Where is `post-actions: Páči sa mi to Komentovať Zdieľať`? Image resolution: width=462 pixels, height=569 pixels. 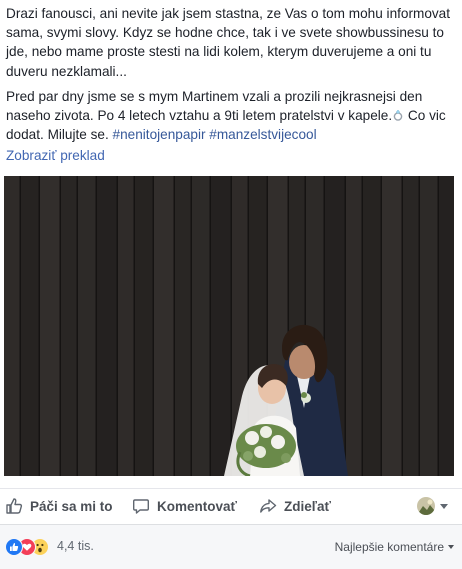
post-actions: Páči sa mi to Komentovať Zdieľať is located at coordinates (231, 505).